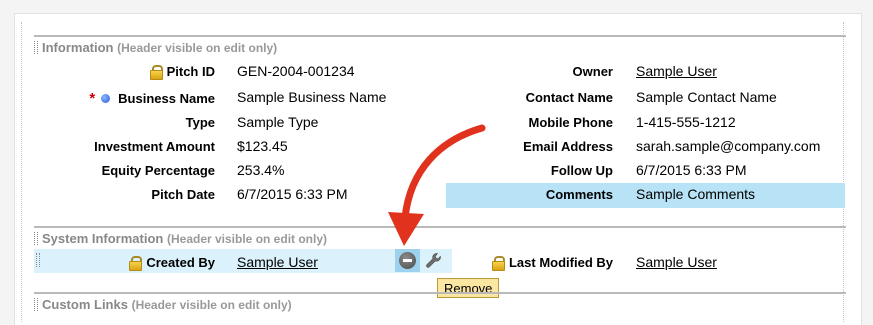  I want to click on field-label-created-by: Created By, so click(137, 263).